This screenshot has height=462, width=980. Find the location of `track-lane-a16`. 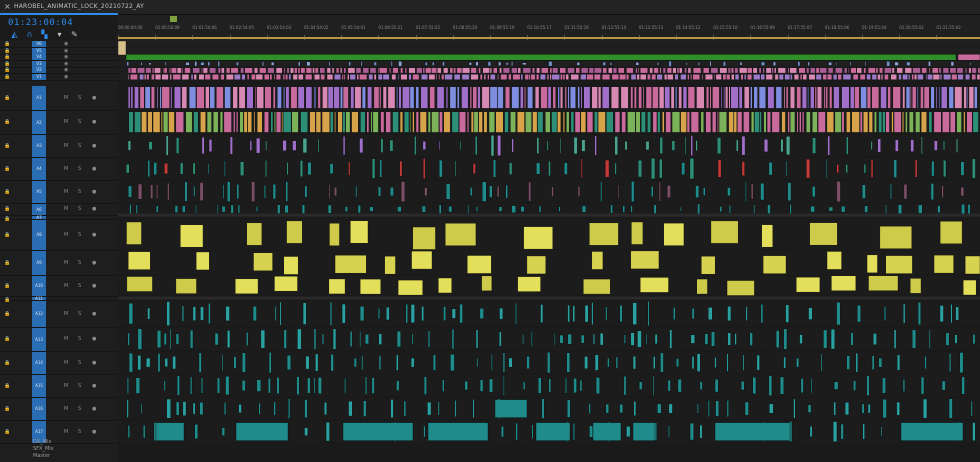

track-lane-a16 is located at coordinates (549, 408).